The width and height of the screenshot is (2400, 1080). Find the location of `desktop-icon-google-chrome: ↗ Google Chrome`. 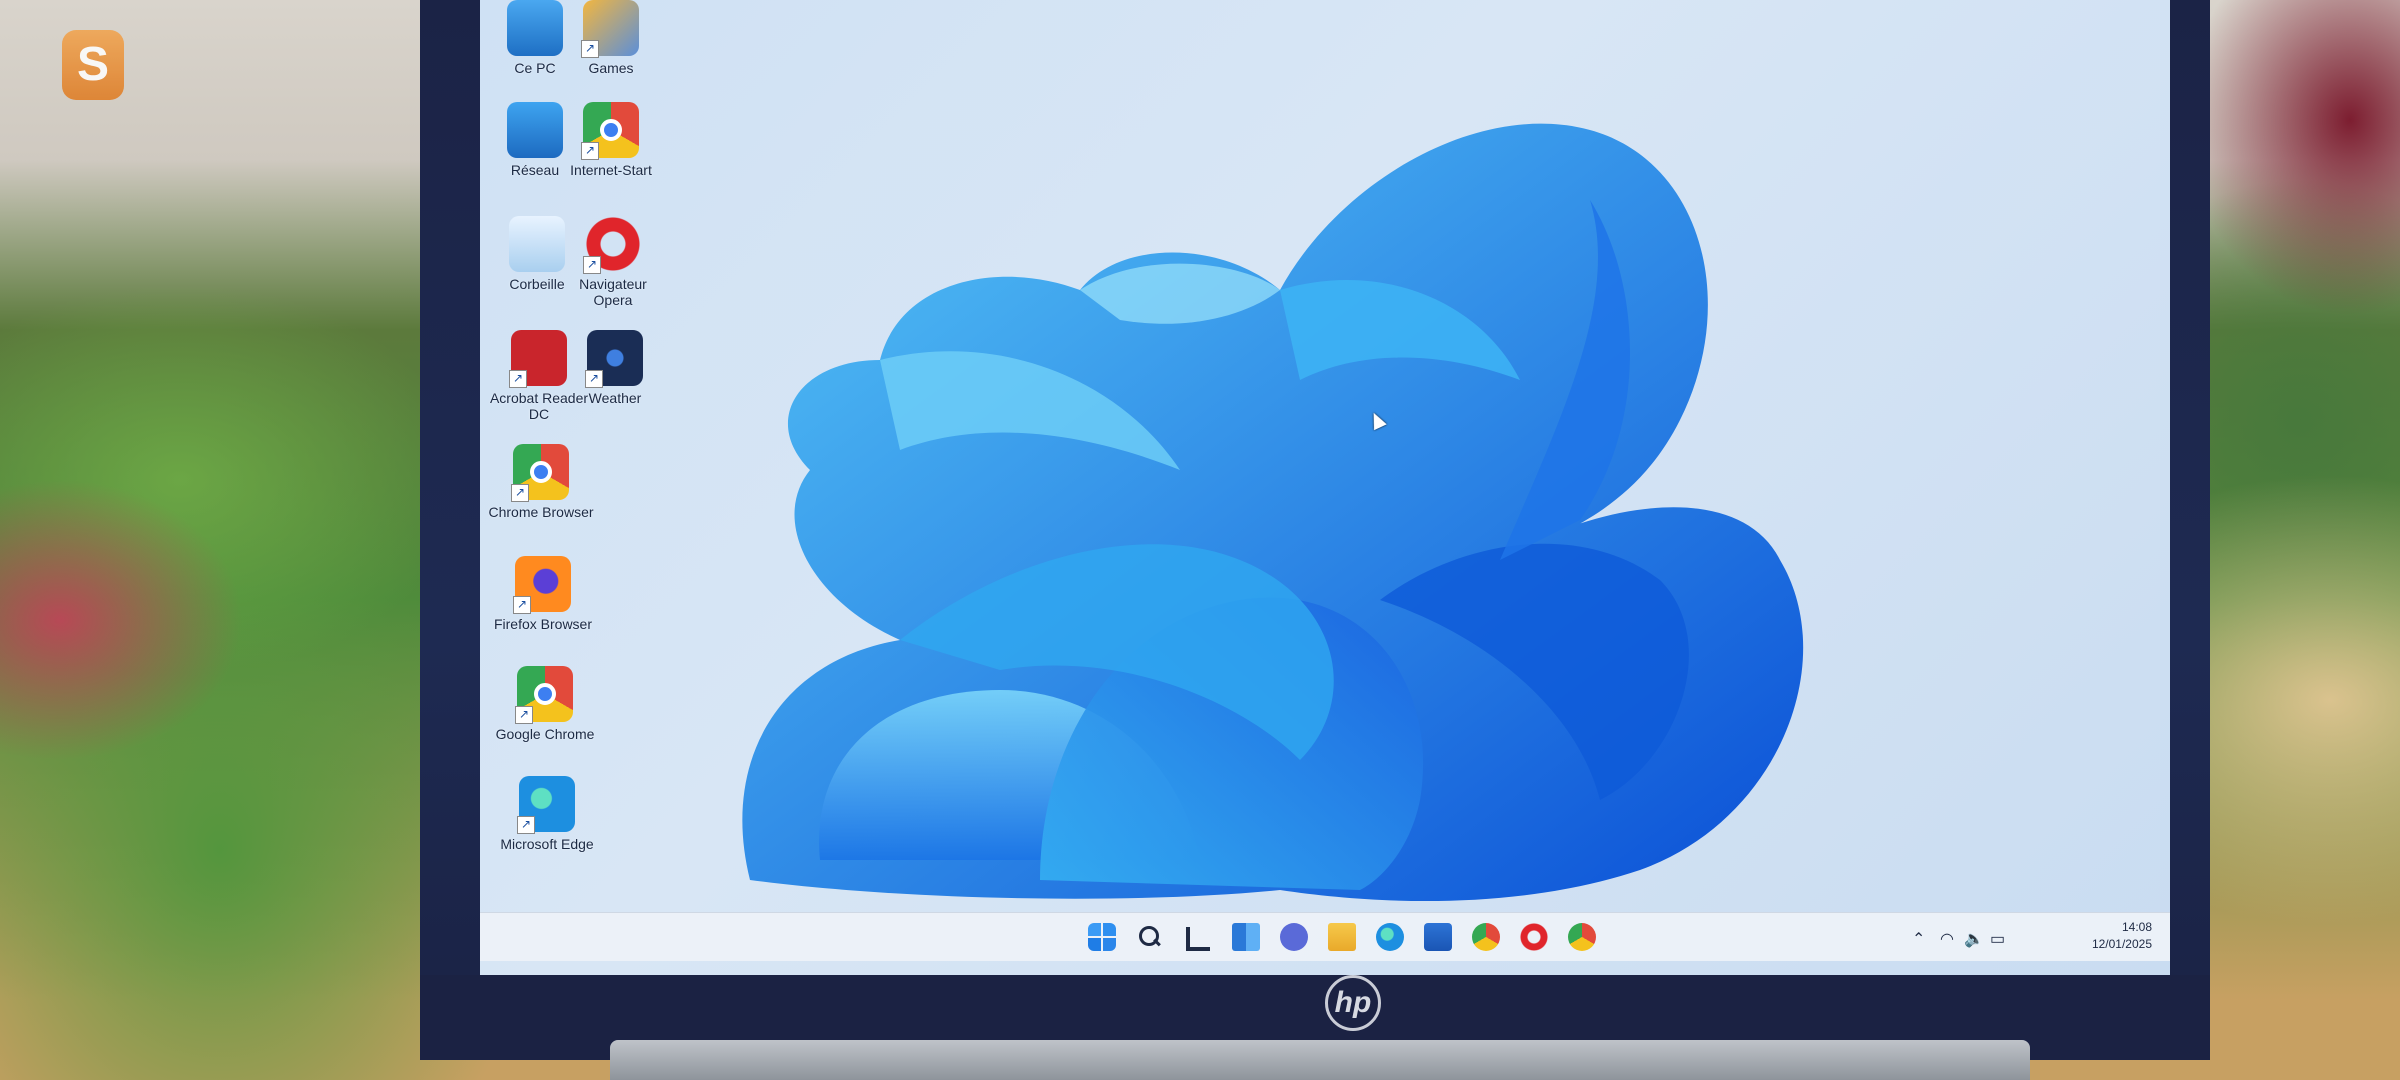

desktop-icon-google-chrome: ↗ Google Chrome is located at coordinates (545, 704).